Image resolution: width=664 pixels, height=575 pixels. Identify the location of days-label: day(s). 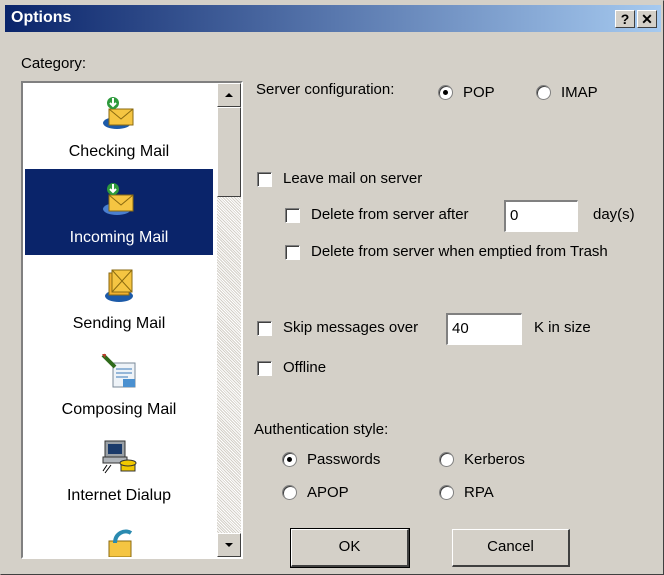
(614, 214).